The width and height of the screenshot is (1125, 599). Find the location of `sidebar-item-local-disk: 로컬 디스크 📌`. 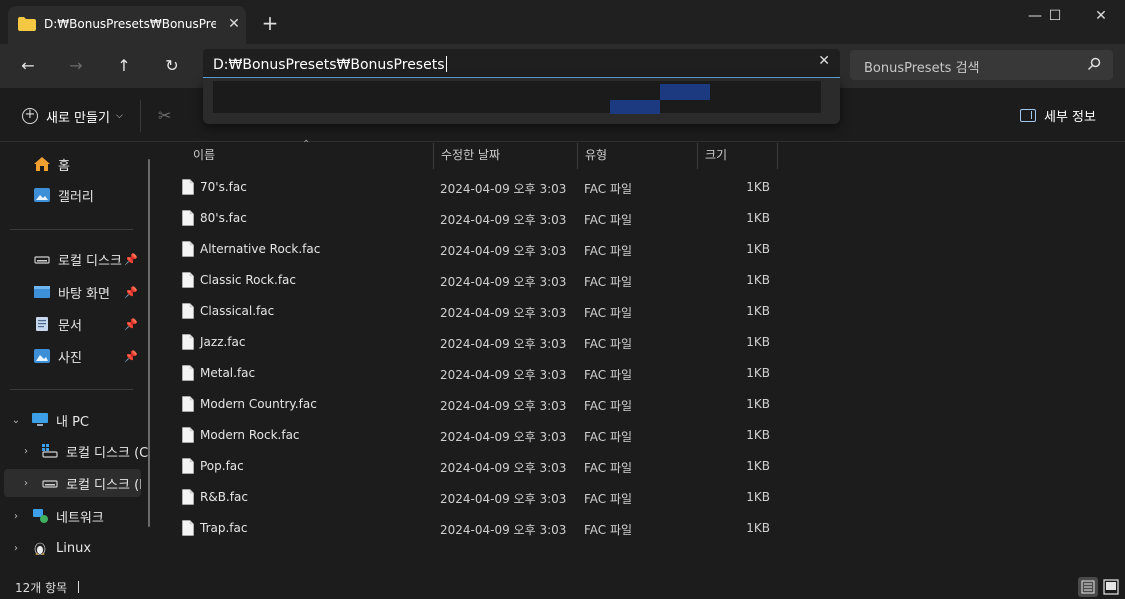

sidebar-item-local-disk: 로컬 디스크 📌 is located at coordinates (75, 259).